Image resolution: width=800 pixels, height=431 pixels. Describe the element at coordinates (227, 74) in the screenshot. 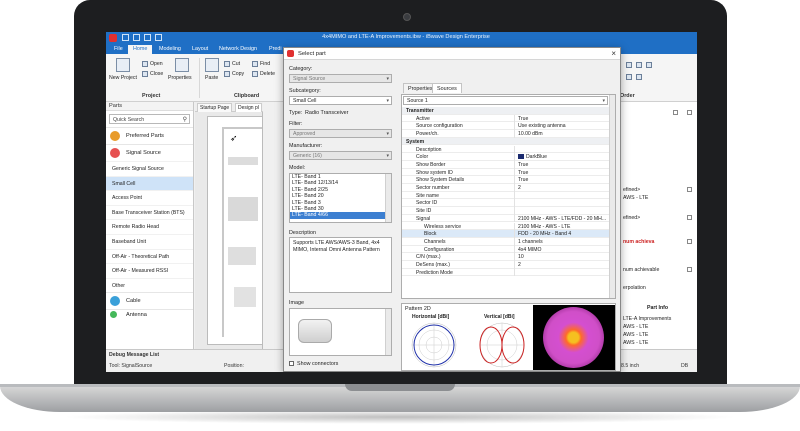

I see `copy-icon` at that location.